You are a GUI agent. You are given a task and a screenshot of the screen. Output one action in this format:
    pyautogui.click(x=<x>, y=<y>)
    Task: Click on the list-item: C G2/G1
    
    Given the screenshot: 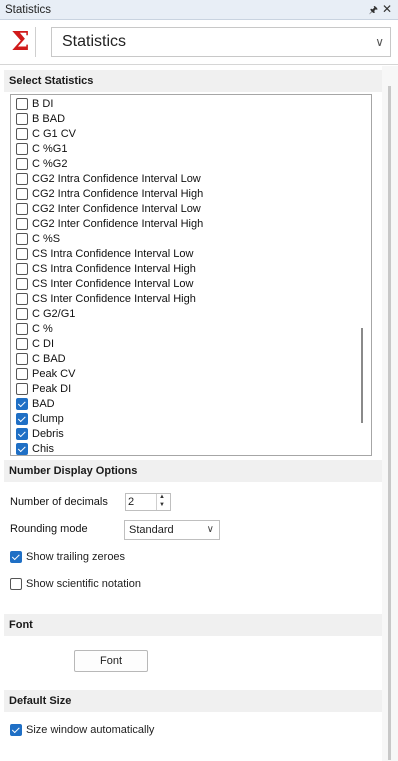 What is the action you would take?
    pyautogui.click(x=45, y=313)
    